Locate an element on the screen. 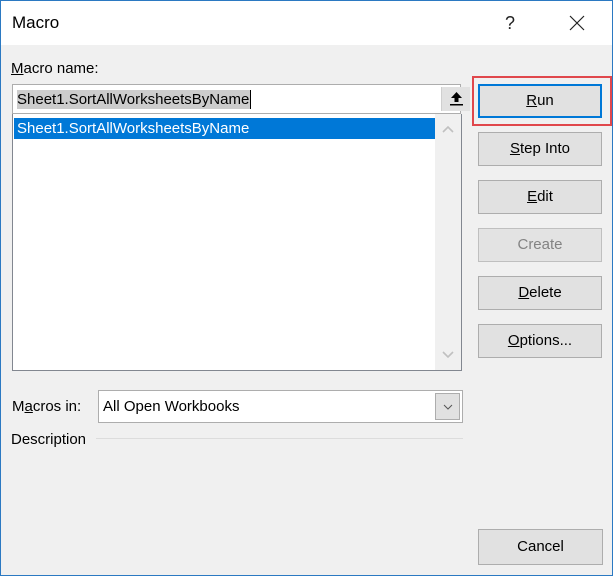  macros-in-label: Macros in: is located at coordinates (46, 406).